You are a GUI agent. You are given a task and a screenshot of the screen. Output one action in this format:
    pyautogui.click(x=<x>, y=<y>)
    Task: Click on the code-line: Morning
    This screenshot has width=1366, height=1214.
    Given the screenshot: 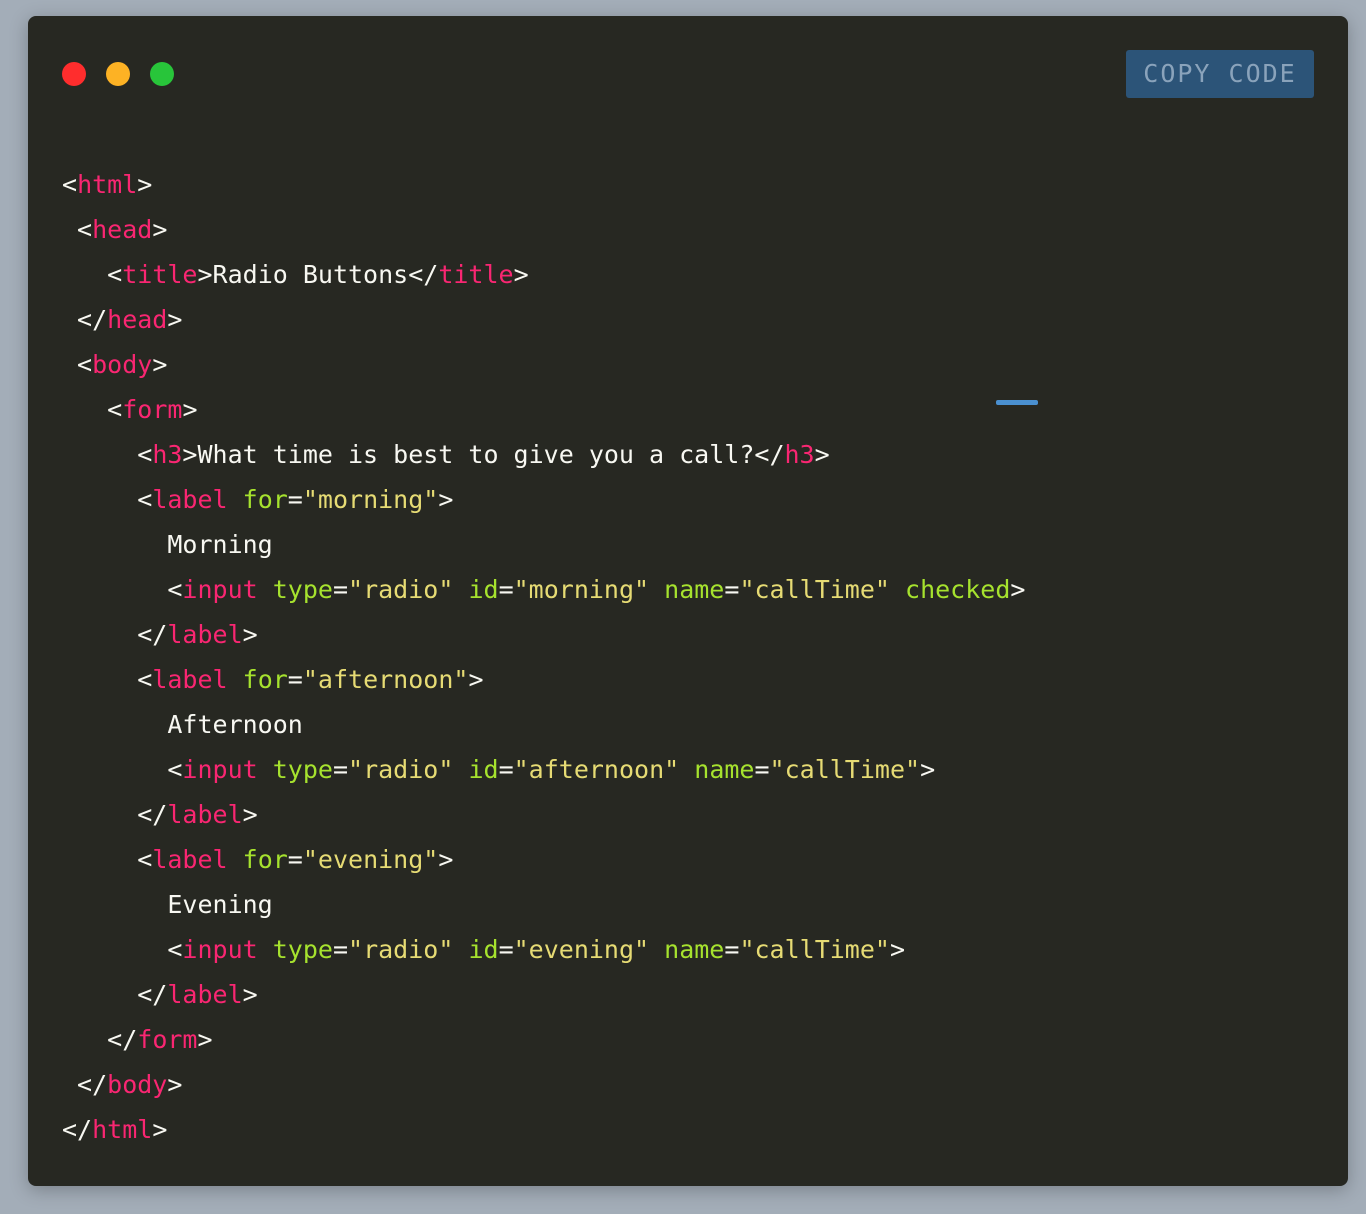 What is the action you would take?
    pyautogui.click(x=543, y=544)
    